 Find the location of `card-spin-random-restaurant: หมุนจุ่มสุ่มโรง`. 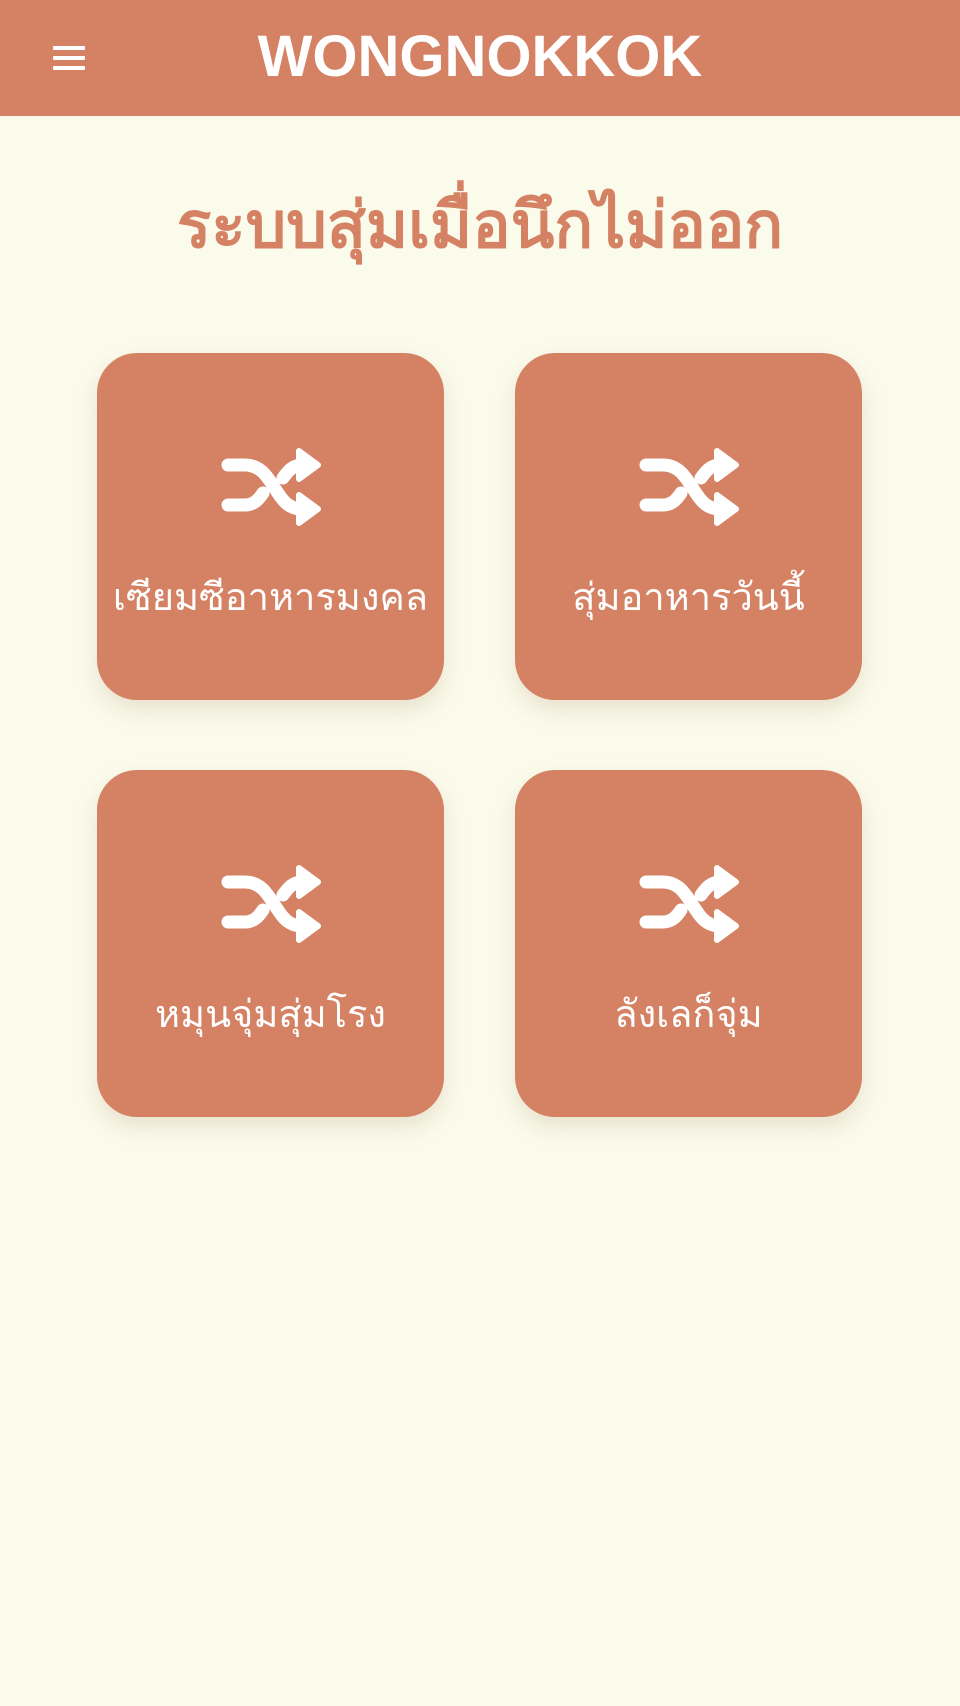

card-spin-random-restaurant: หมุนจุ่มสุ่มโรง is located at coordinates (270, 943).